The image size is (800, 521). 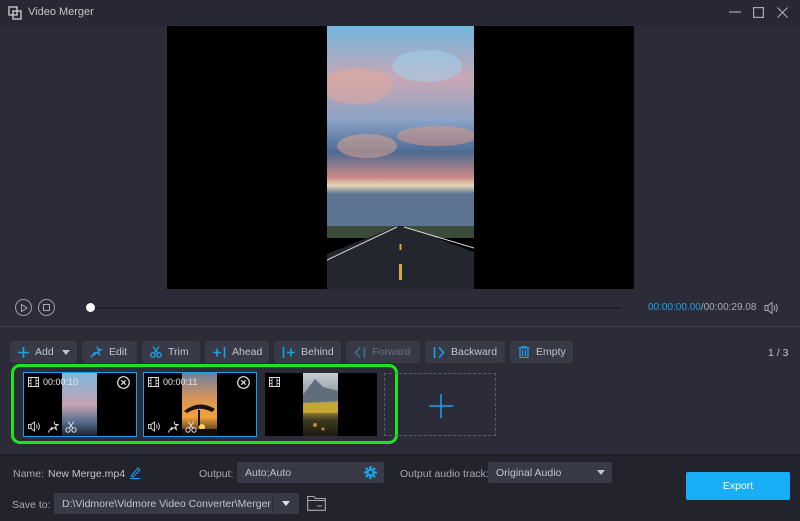 I want to click on play-icon, so click(x=24, y=307).